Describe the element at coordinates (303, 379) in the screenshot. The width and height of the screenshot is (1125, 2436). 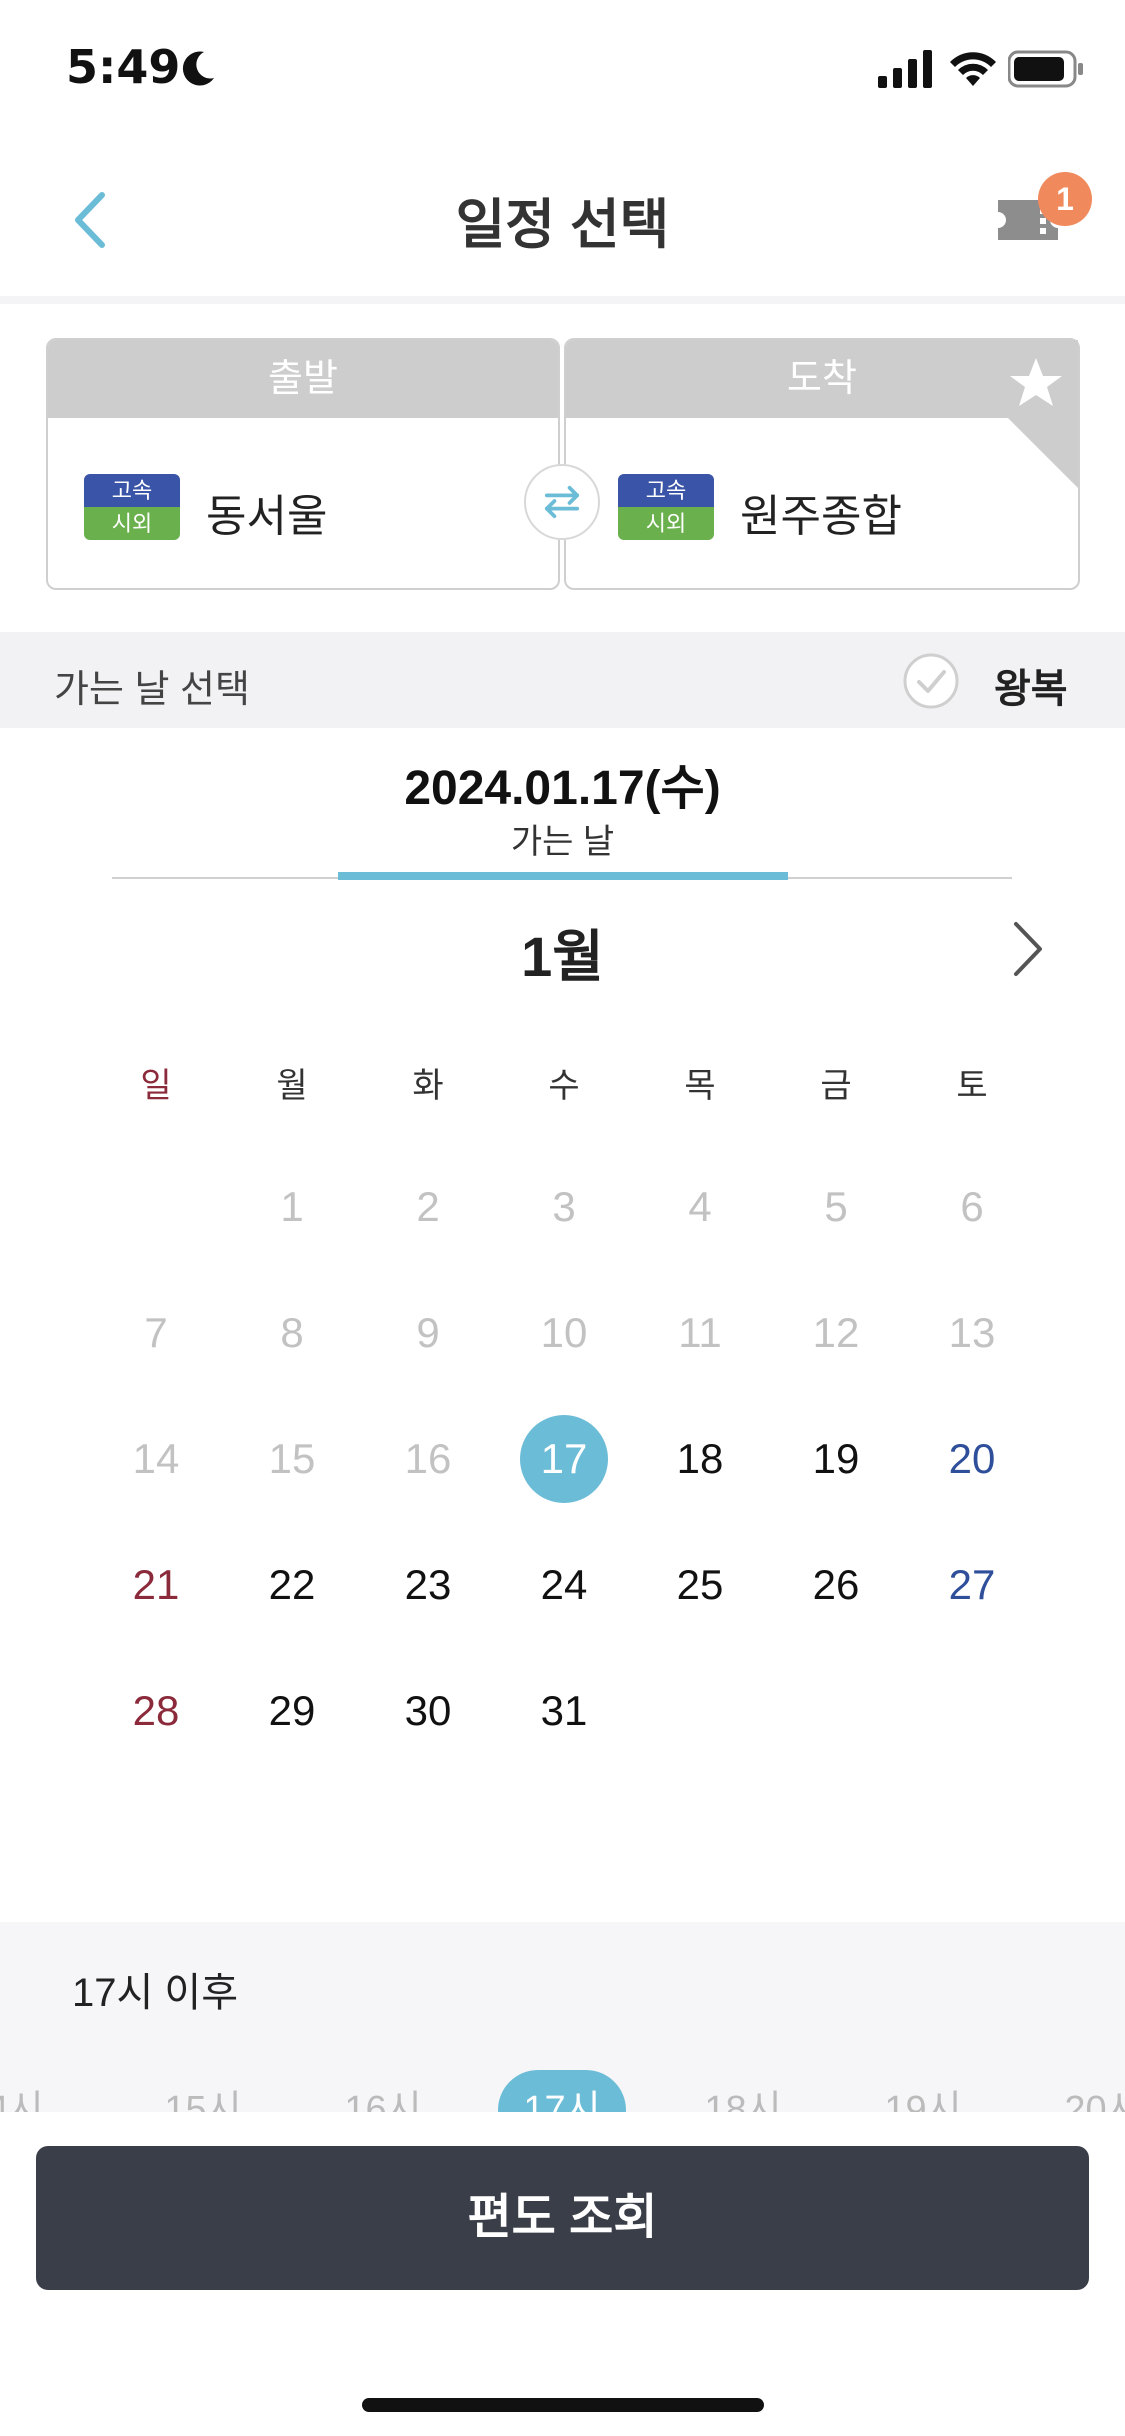
I see `departure-label: 출발` at that location.